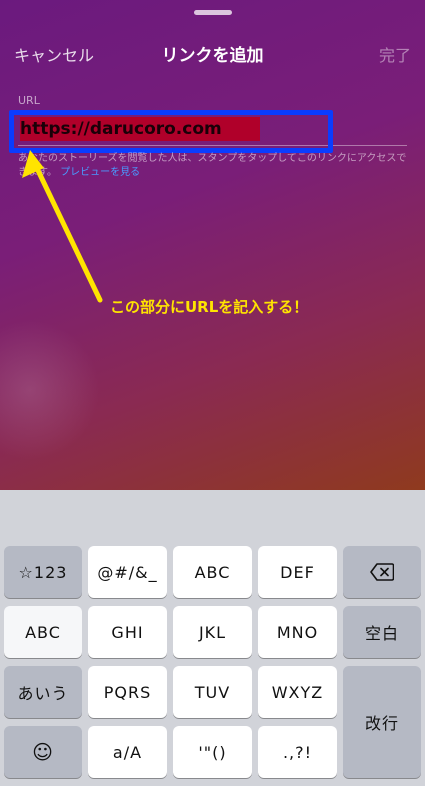  Describe the element at coordinates (297, 572) in the screenshot. I see `key-def: DEF` at that location.